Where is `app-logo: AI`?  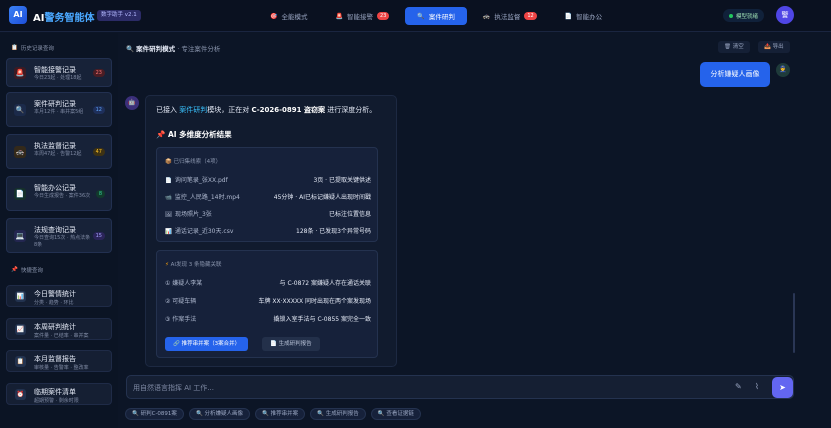
app-logo: AI is located at coordinates (18, 15).